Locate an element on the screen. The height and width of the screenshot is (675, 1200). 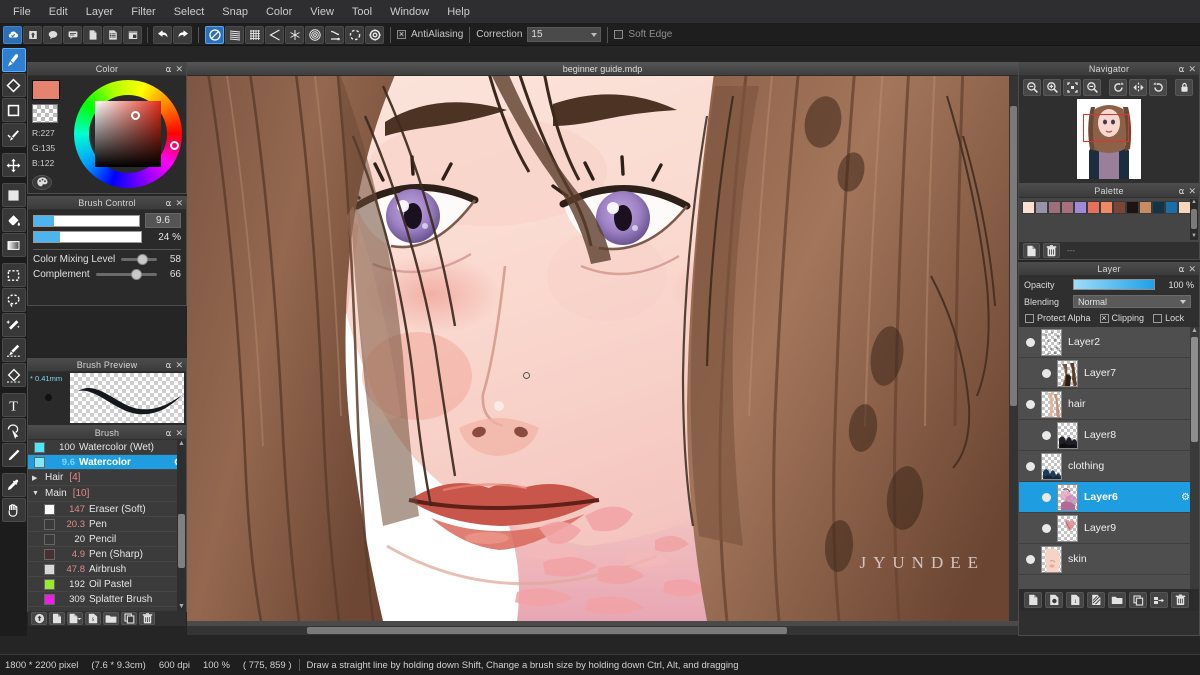
palette-scroll-down-icon: ▼ is located at coordinates (1194, 236).